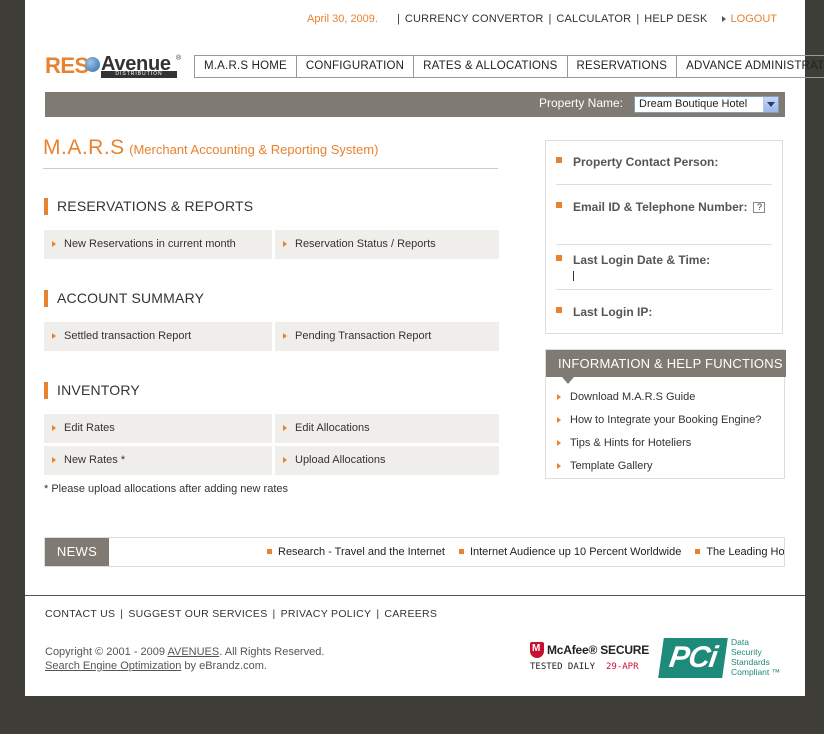 The image size is (824, 734). I want to click on link-template-gallery: Template Gallery, so click(604, 466).